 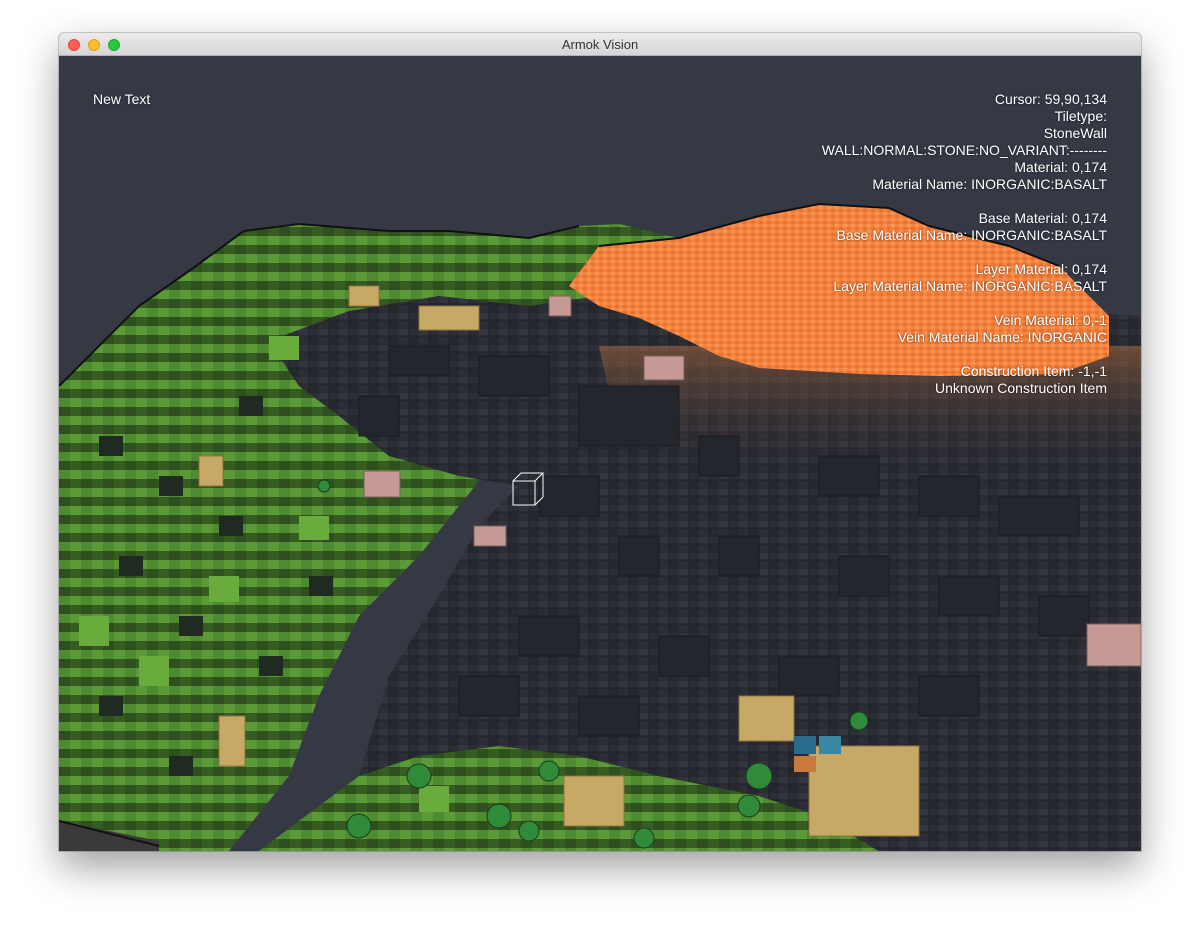 I want to click on info-base-material-name: Base Material Name: INORGANIC:BASALT, so click(x=971, y=235).